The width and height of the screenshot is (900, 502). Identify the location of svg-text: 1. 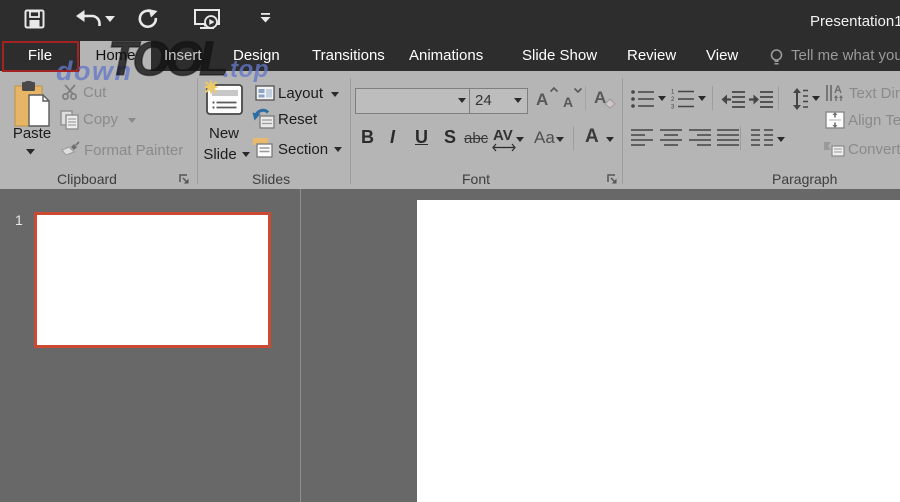
(673, 93).